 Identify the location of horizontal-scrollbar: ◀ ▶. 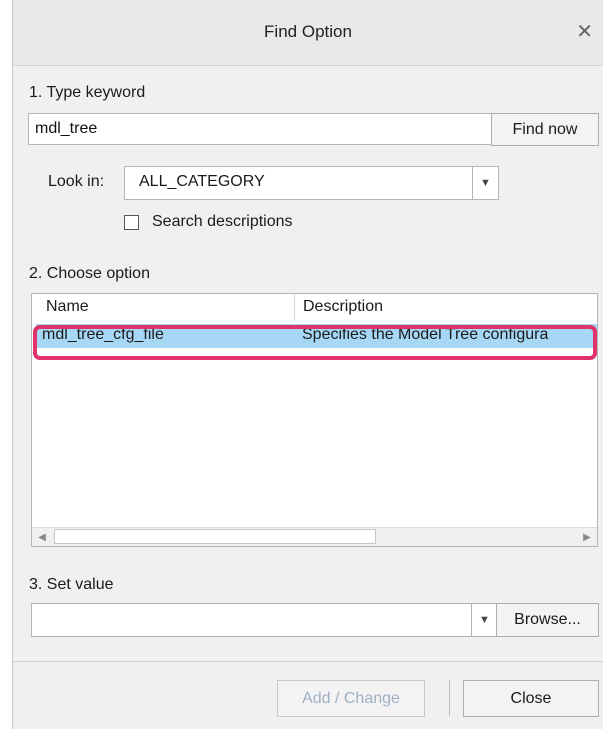
(314, 536).